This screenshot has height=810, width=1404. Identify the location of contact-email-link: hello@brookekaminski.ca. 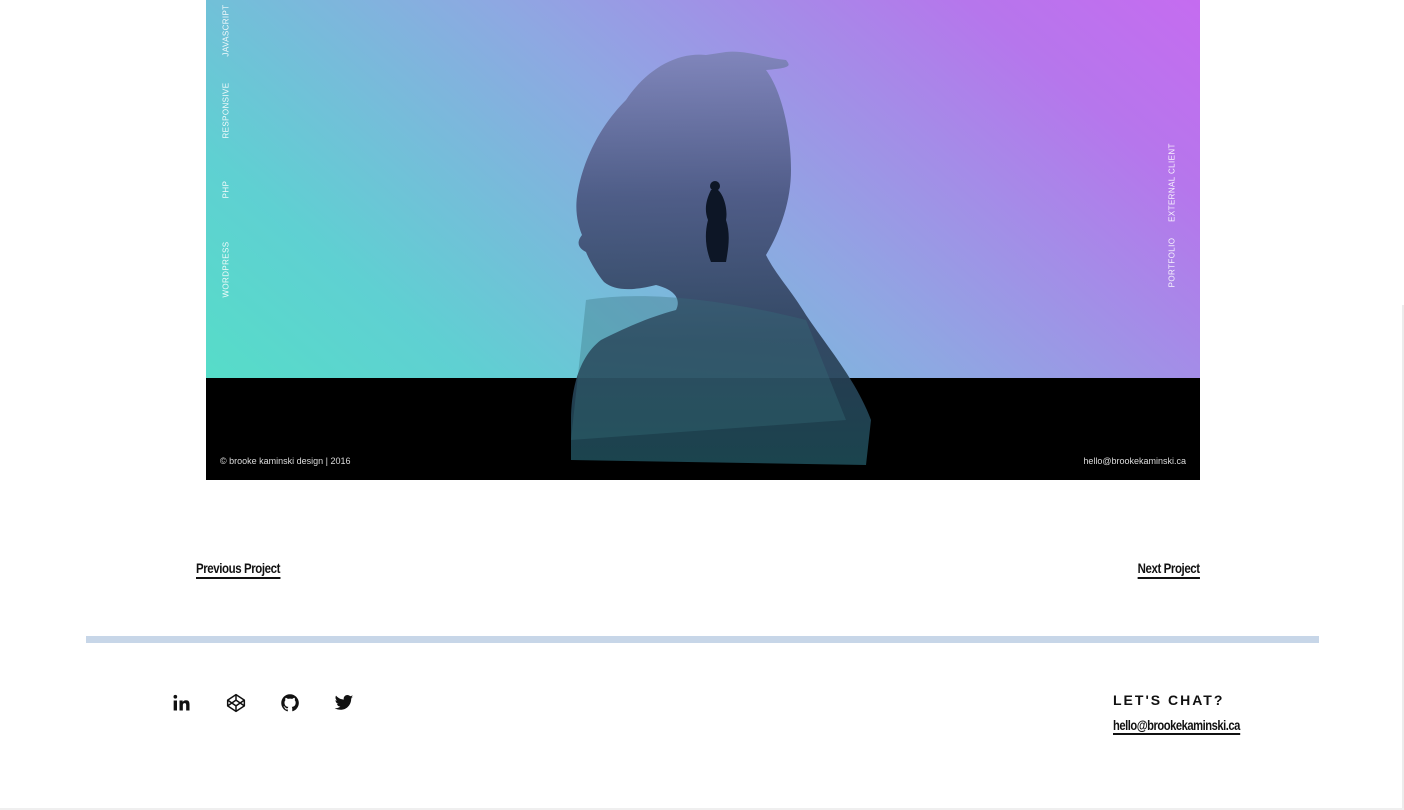
(1176, 726).